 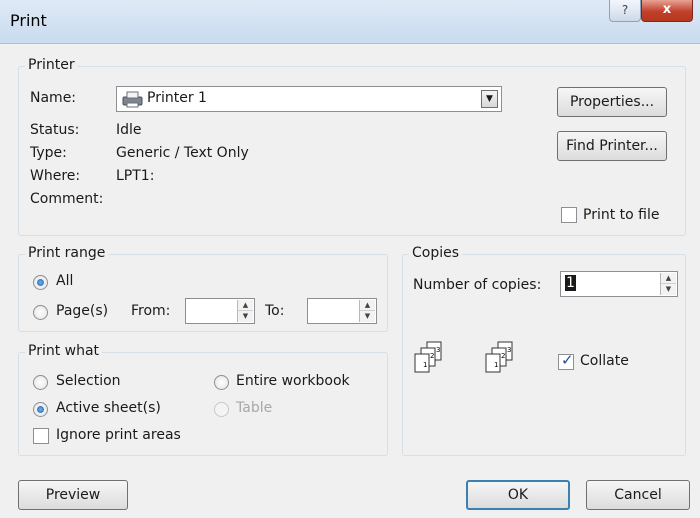 What do you see at coordinates (28, 20) in the screenshot?
I see `window-title: Print` at bounding box center [28, 20].